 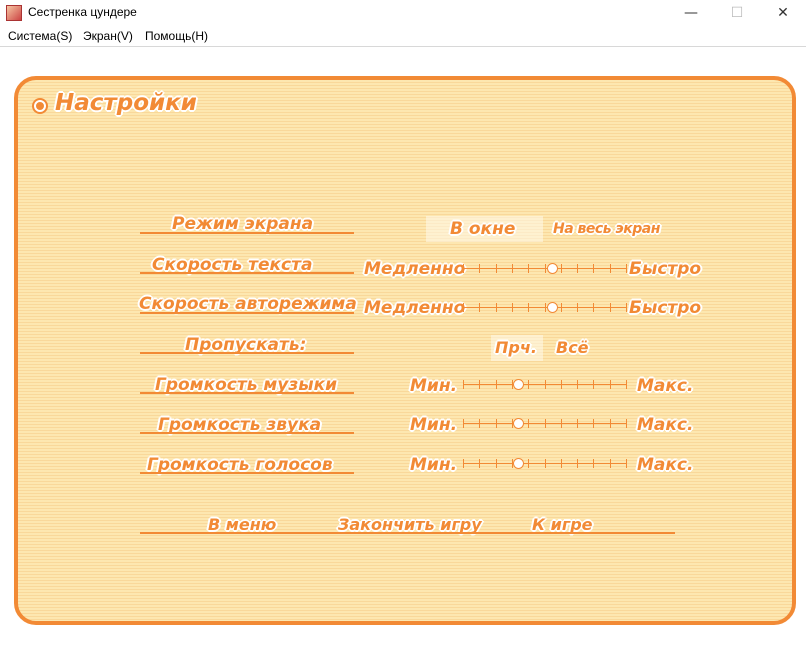 What do you see at coordinates (403, 37) in the screenshot?
I see `menu-bar: Система(S) Экран(V) Помощь(H)` at bounding box center [403, 37].